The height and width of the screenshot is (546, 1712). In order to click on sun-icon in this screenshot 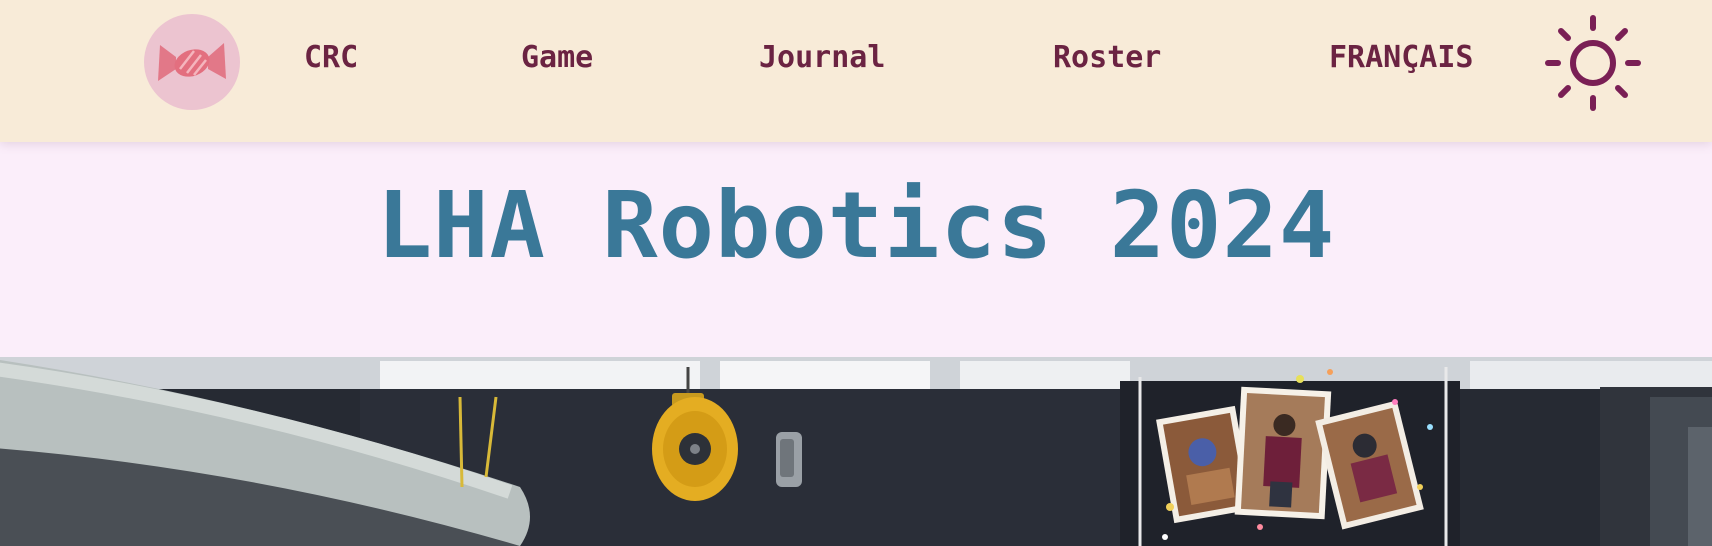, I will do `click(1593, 63)`.